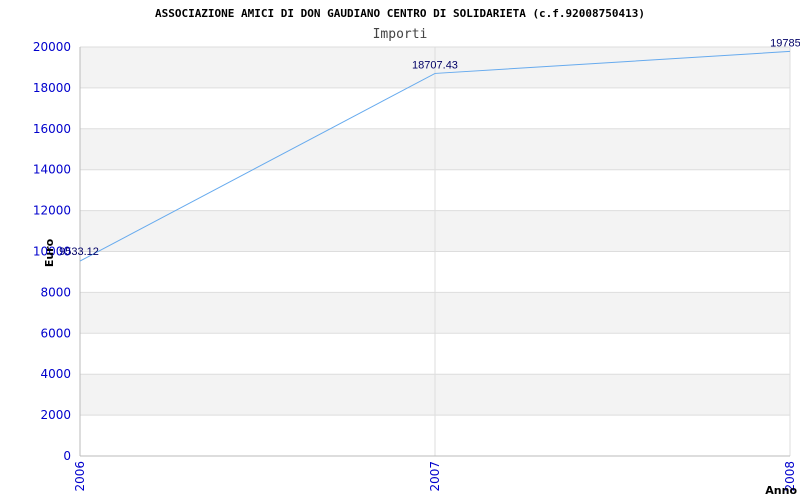 This screenshot has width=800, height=500. I want to click on data-label: 18707.43, so click(435, 65).